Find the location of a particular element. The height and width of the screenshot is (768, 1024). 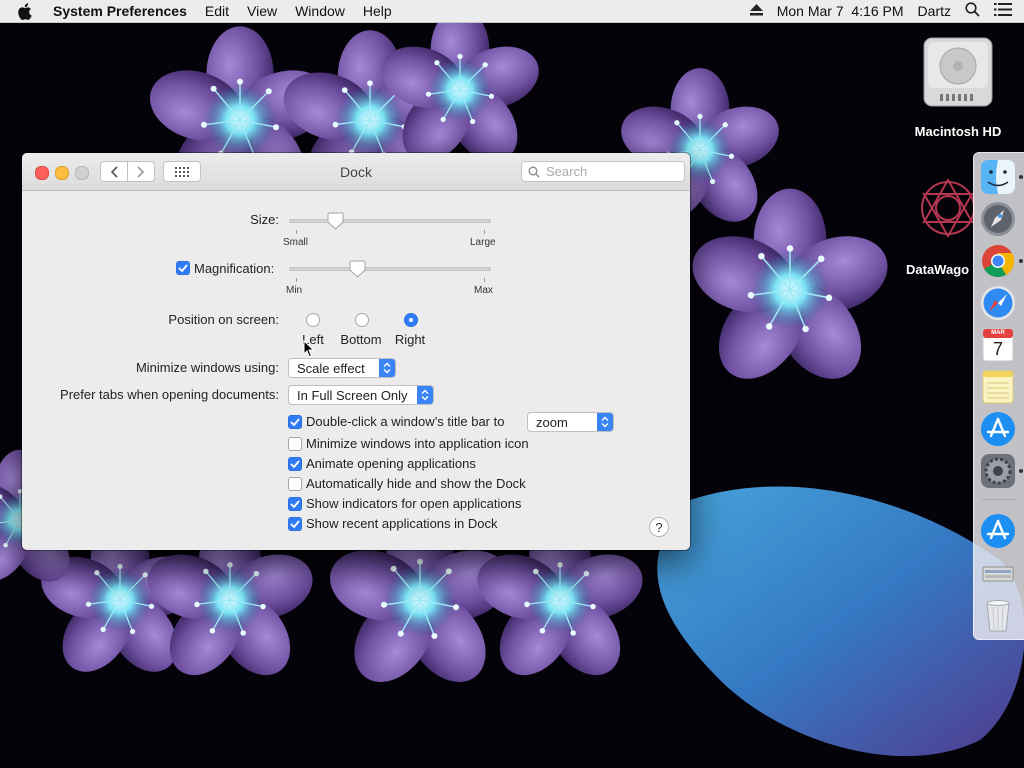

magnification-slider-thumb is located at coordinates (357, 269).